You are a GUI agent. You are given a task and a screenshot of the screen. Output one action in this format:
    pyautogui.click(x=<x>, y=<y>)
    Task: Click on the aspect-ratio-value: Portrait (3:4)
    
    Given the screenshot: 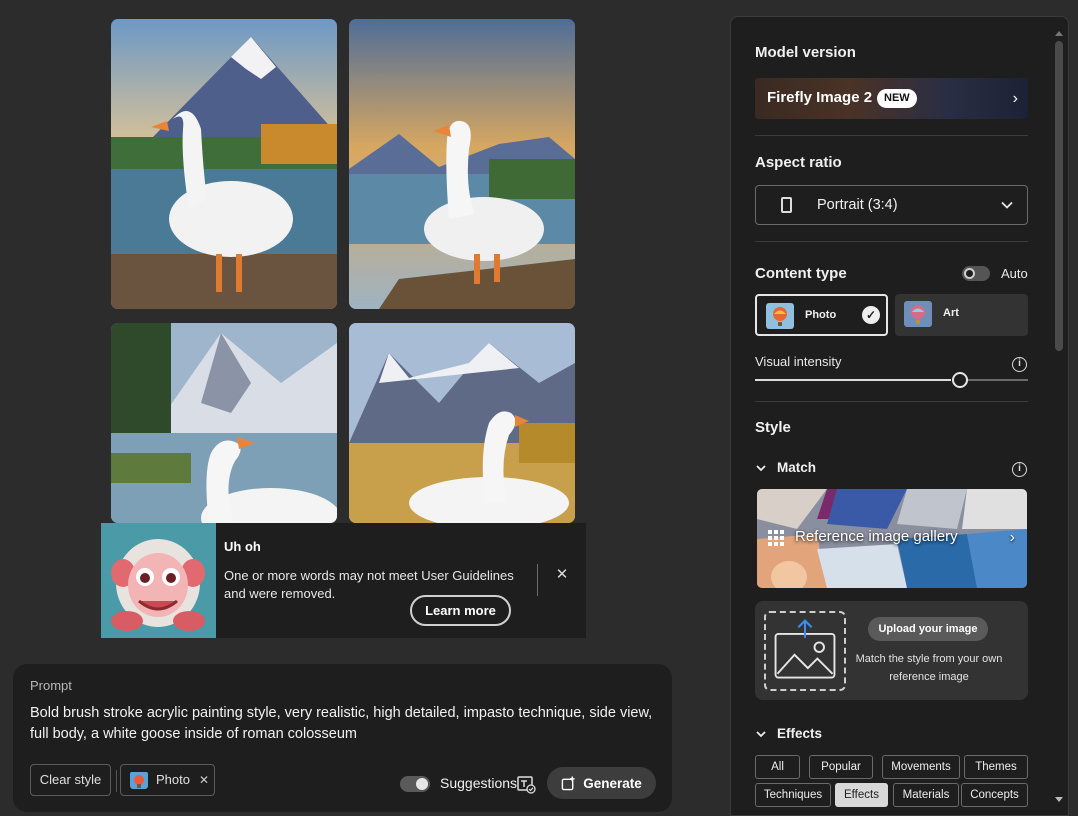 What is the action you would take?
    pyautogui.click(x=857, y=205)
    